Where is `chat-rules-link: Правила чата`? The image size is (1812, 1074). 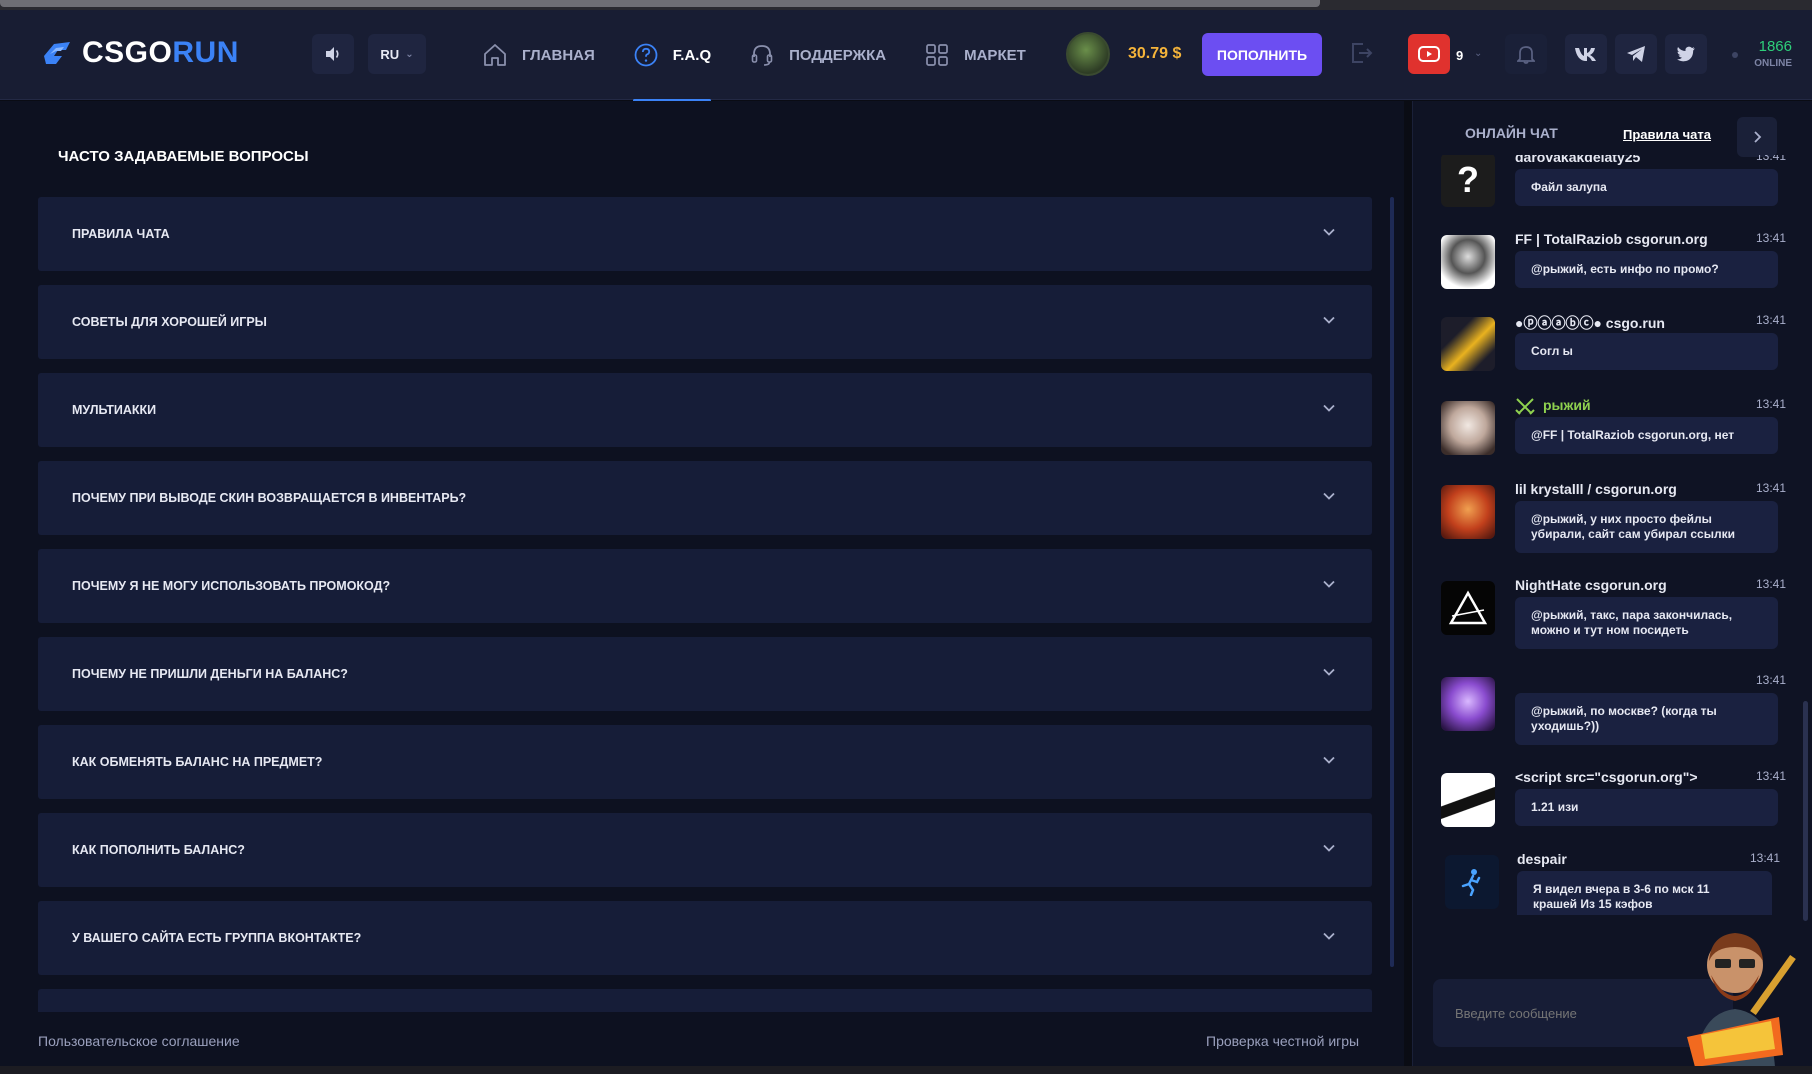
chat-rules-link: Правила чата is located at coordinates (1667, 134).